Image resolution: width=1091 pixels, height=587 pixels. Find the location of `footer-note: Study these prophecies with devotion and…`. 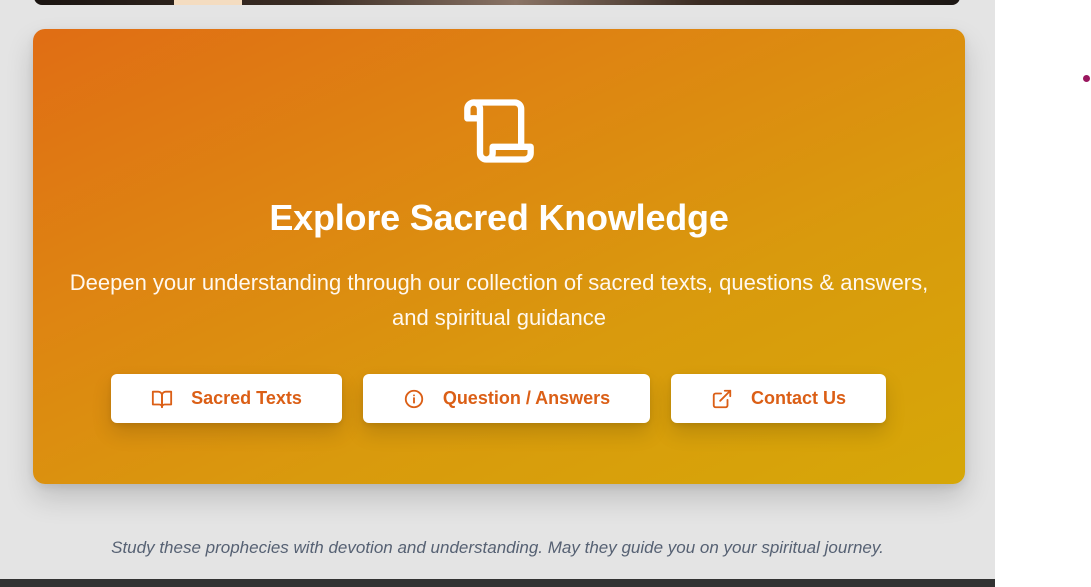

footer-note: Study these prophecies with devotion and… is located at coordinates (497, 547).